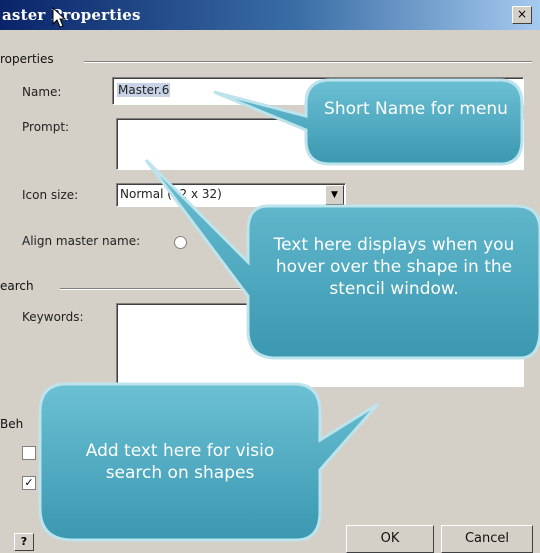 The height and width of the screenshot is (553, 540). What do you see at coordinates (180, 462) in the screenshot?
I see `callout-keywords-text: Add text here for visio search on shapes` at bounding box center [180, 462].